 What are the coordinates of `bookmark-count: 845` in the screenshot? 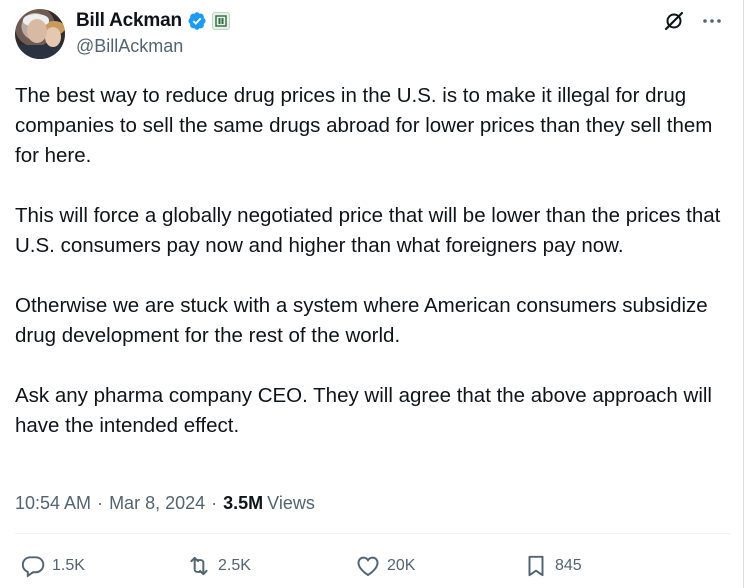 It's located at (568, 565).